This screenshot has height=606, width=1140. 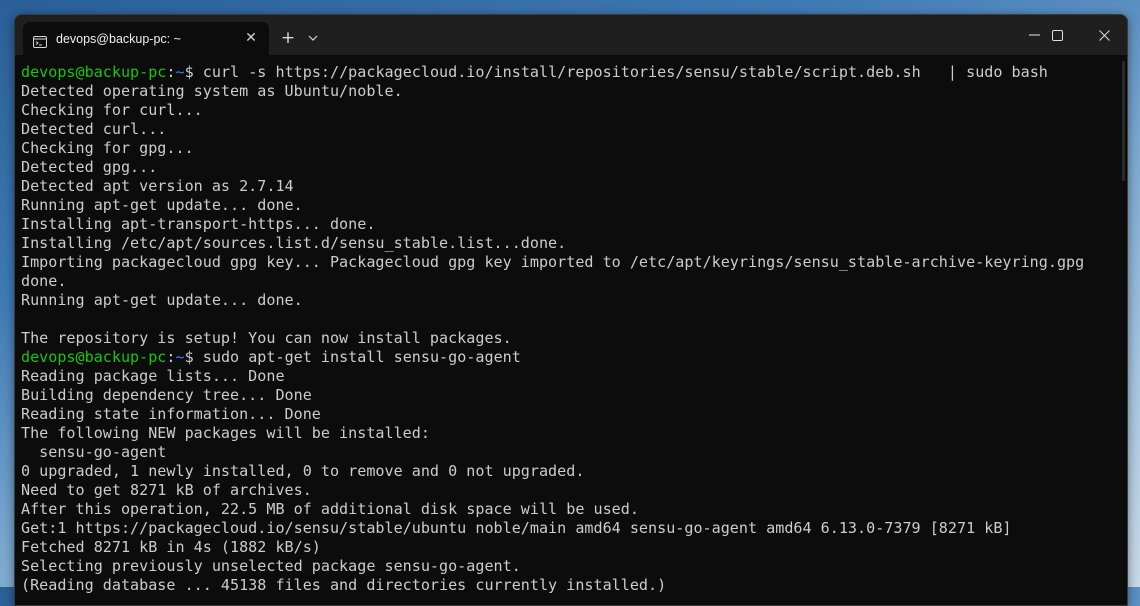 What do you see at coordinates (166, 395) in the screenshot?
I see `output-line: Building dependency tree... Done` at bounding box center [166, 395].